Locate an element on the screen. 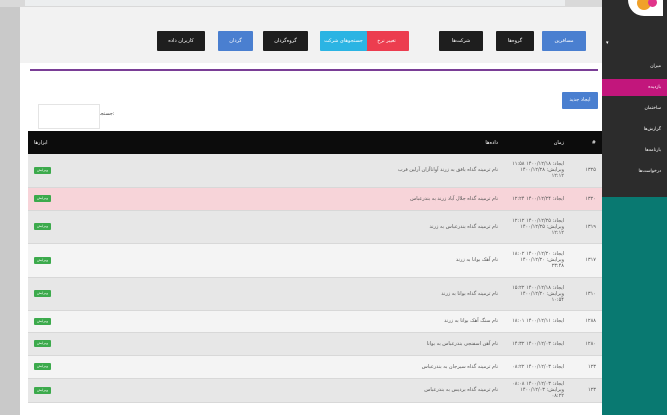 The height and width of the screenshot is (415, 667). row-data-cell: نام ترمينه گذاه بوانا به زرند is located at coordinates (433, 294).